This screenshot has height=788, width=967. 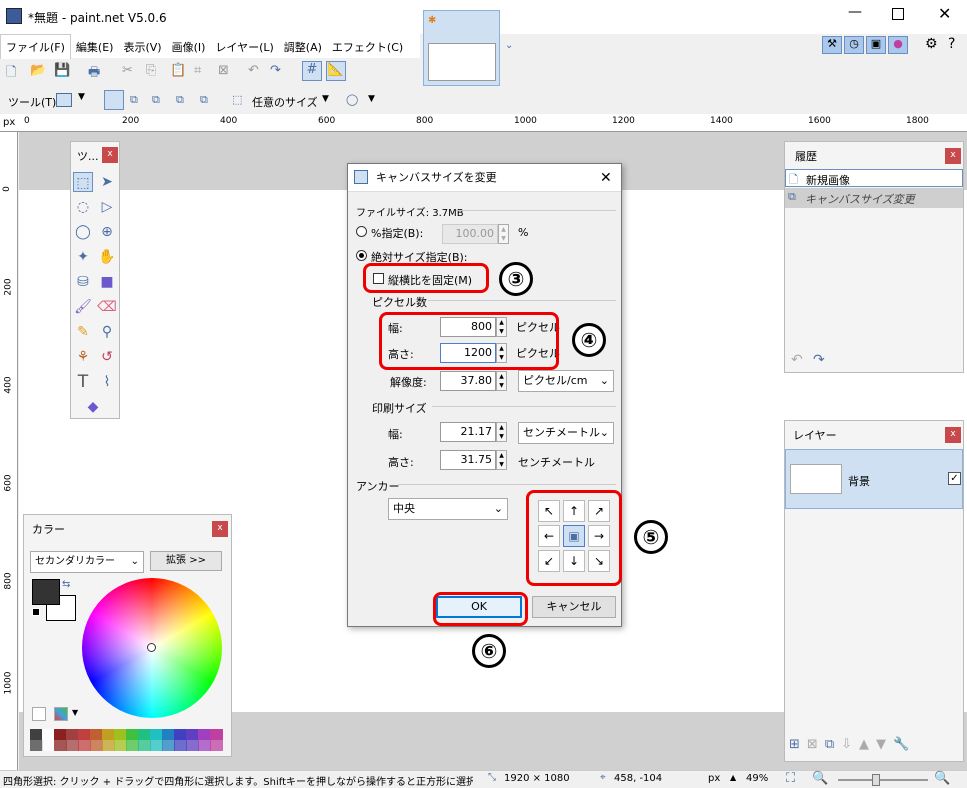 What do you see at coordinates (83, 207) in the screenshot?
I see `lasso-select-tool-icon: ◌` at bounding box center [83, 207].